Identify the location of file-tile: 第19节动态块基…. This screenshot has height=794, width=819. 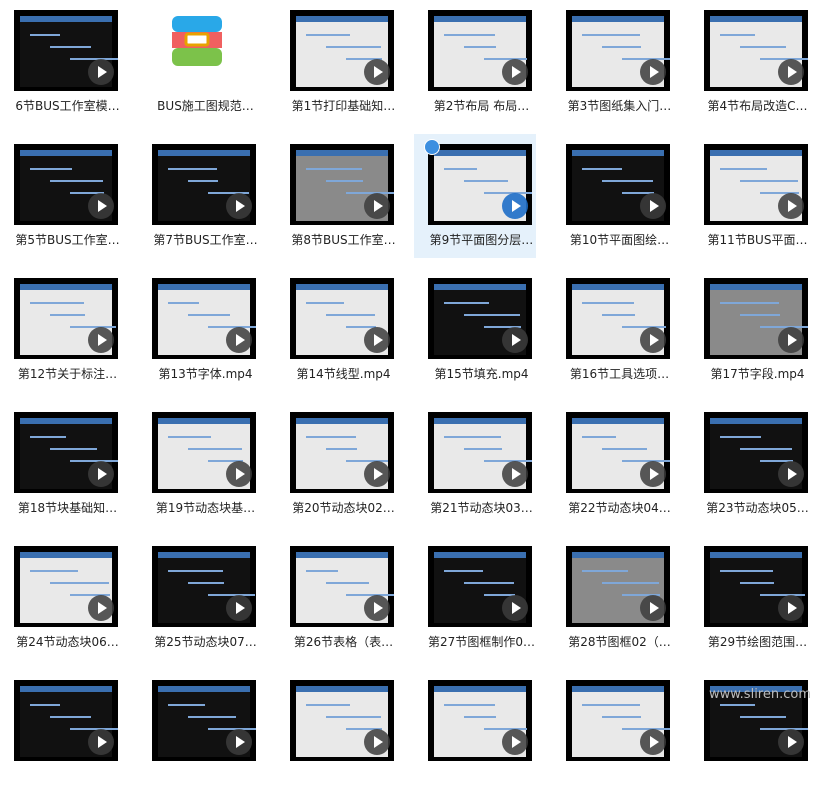
(199, 464).